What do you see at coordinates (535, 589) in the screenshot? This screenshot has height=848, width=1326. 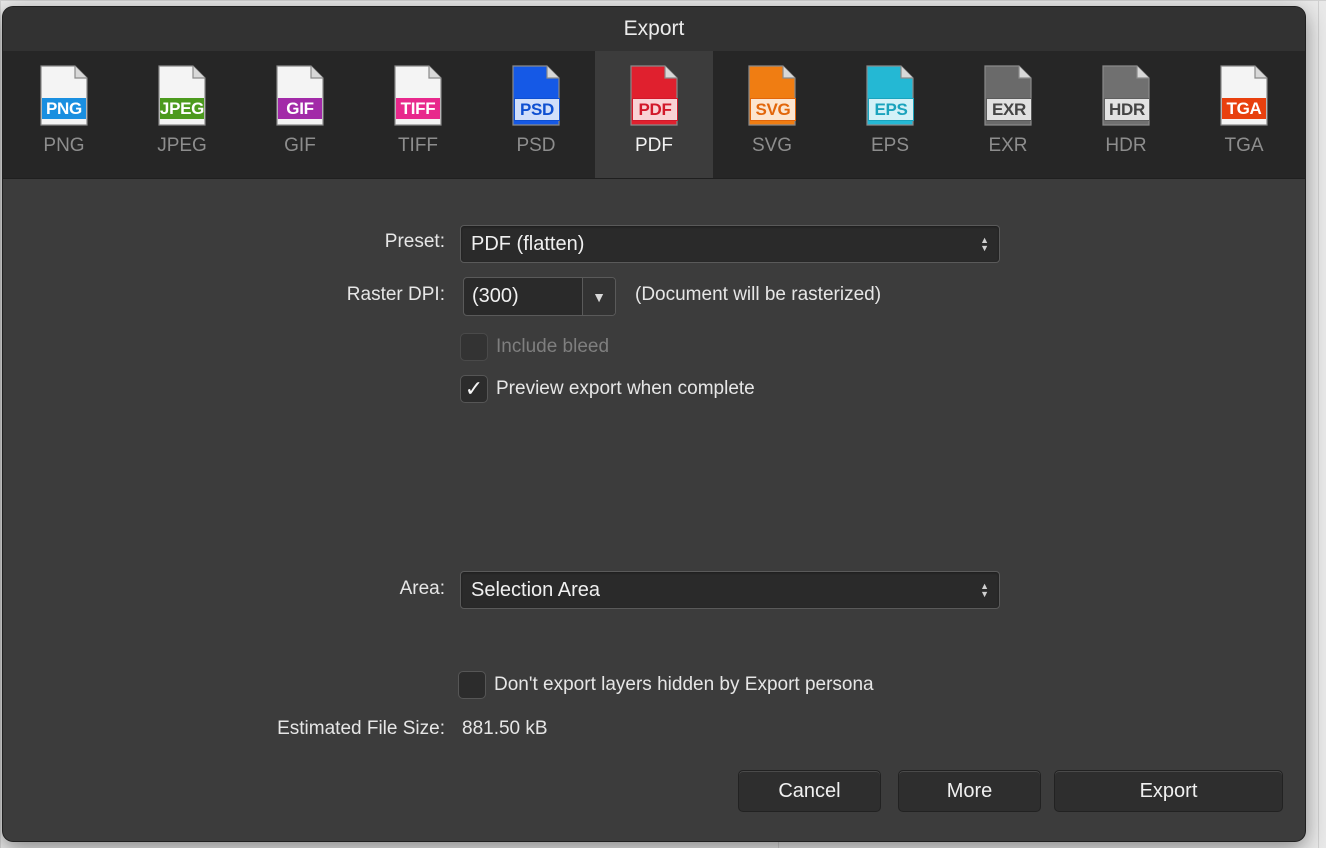 I see `area-value: Selection Area` at bounding box center [535, 589].